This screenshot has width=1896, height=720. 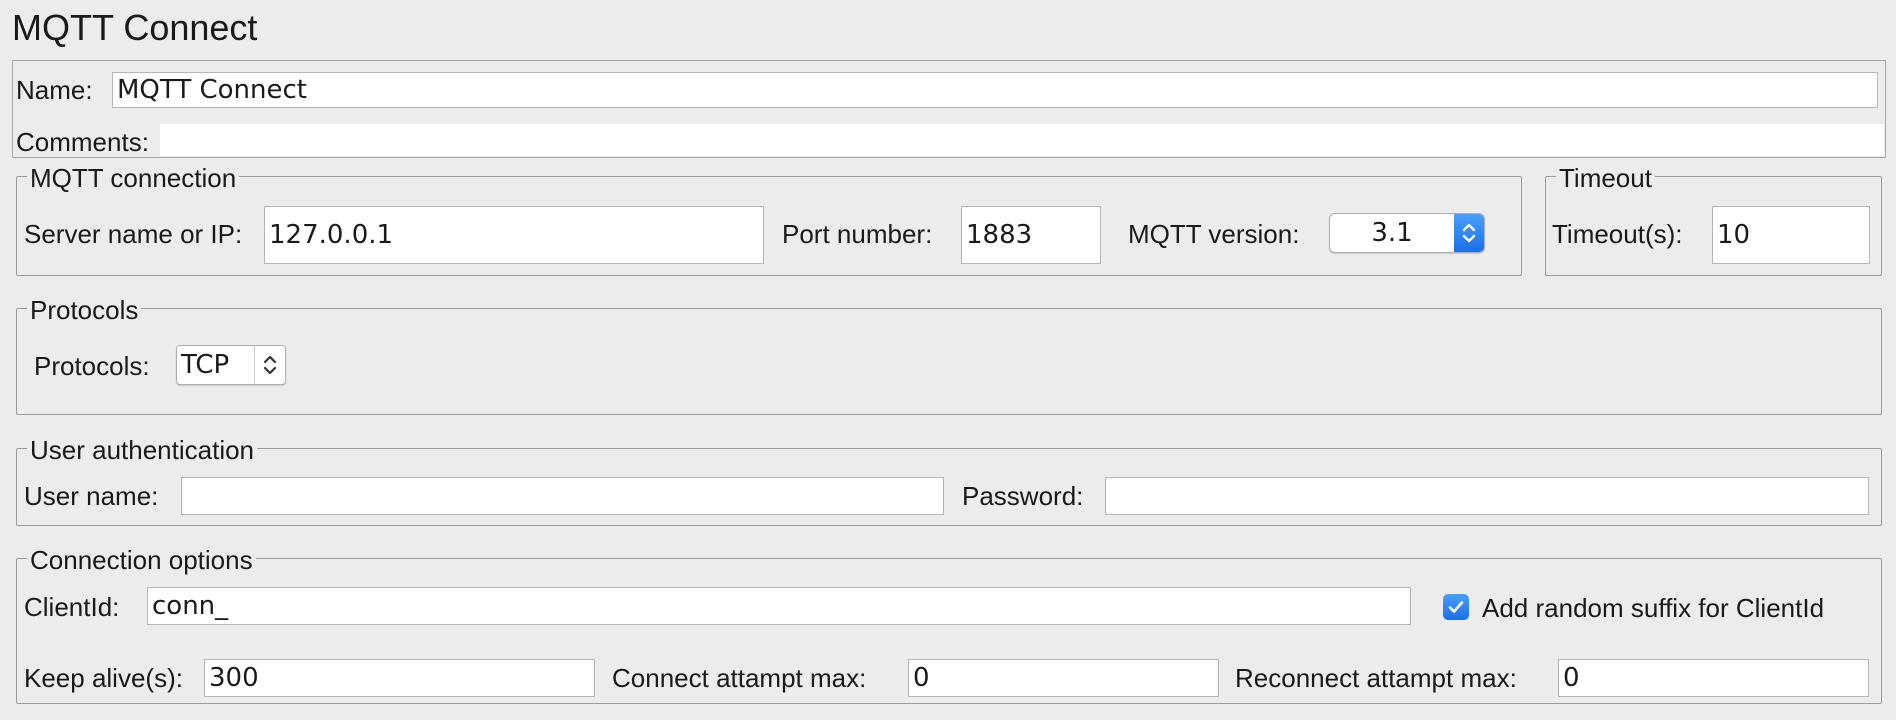 I want to click on reconnect-max-field: 0, so click(x=1713, y=678).